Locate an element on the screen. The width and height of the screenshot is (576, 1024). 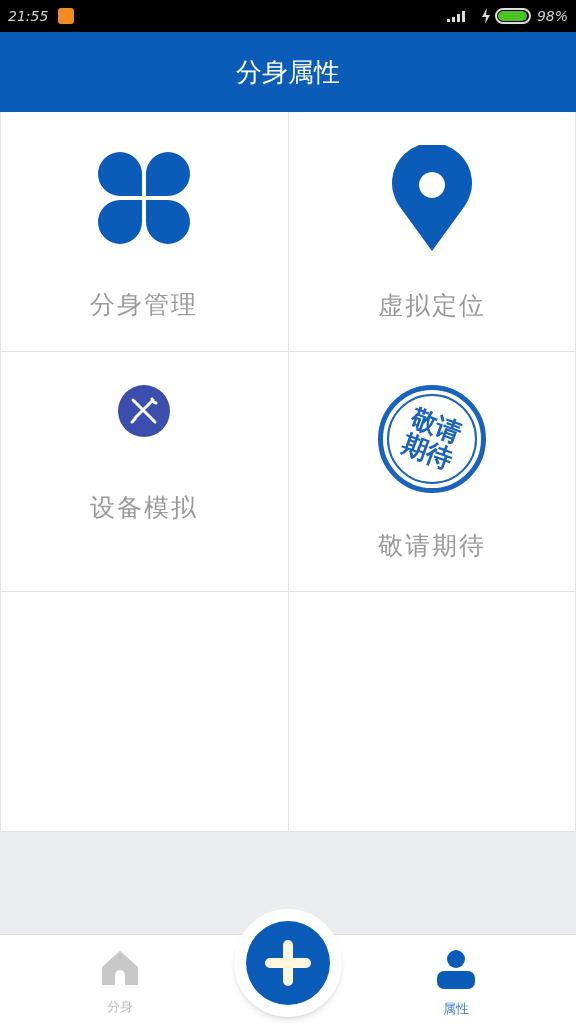
grid-tile: 敬请期待 敬请期待 is located at coordinates (432, 472).